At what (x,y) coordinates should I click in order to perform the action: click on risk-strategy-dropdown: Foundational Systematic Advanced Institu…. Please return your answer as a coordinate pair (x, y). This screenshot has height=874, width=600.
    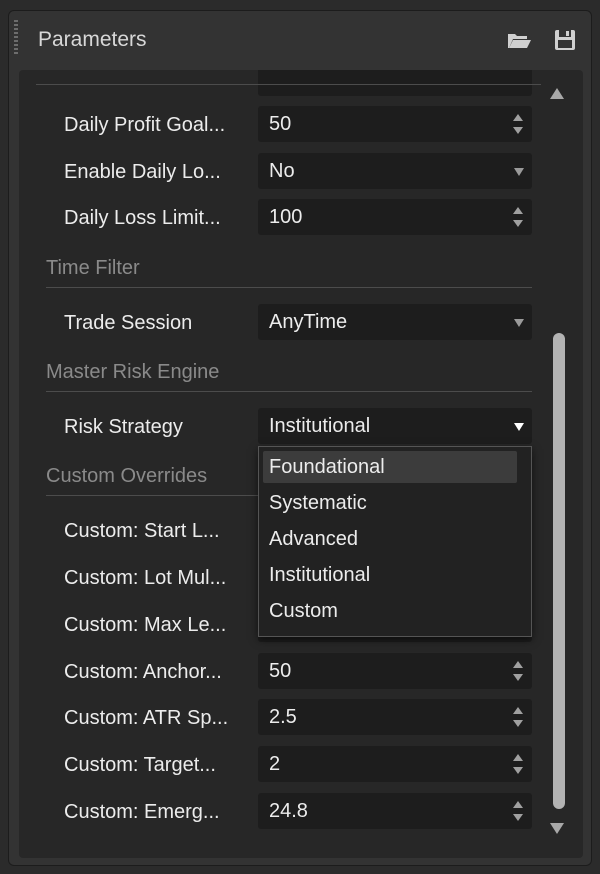
    Looking at the image, I should click on (395, 541).